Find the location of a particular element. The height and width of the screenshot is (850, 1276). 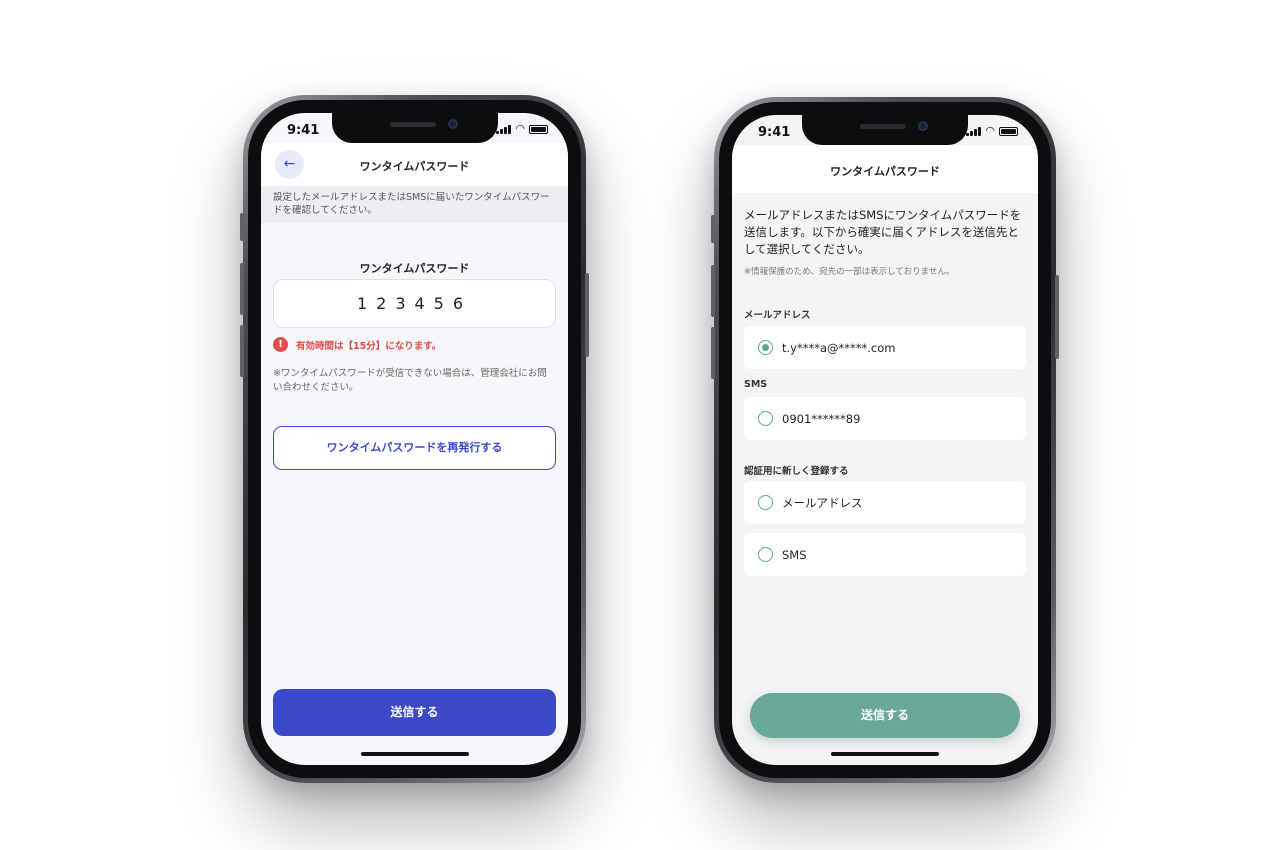

section-label-email: メールアドレス is located at coordinates (777, 315).